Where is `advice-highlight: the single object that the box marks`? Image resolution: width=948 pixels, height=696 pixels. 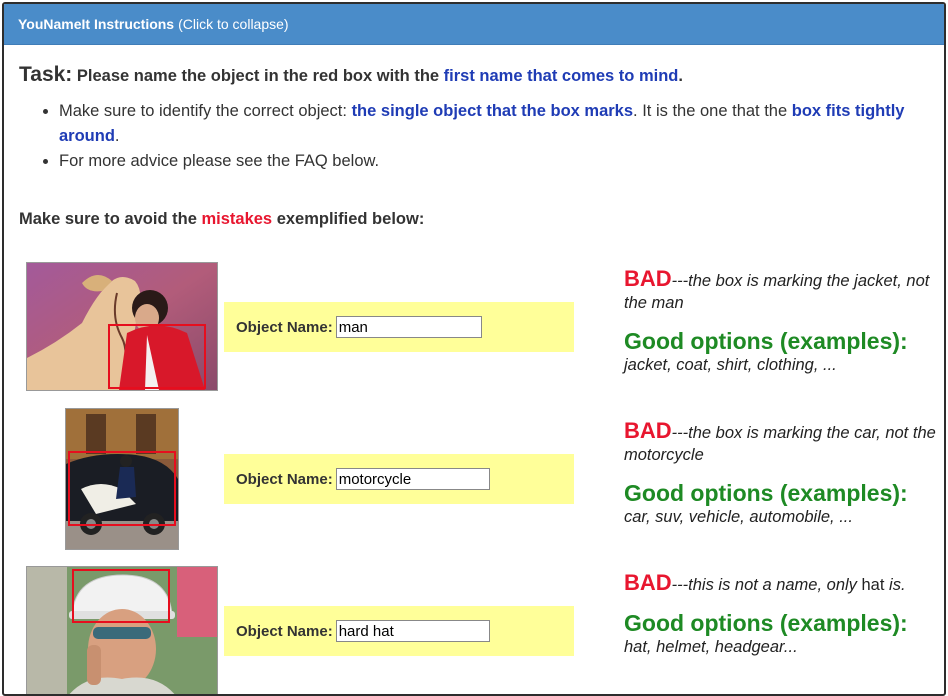
advice-highlight: the single object that the box marks is located at coordinates (492, 111).